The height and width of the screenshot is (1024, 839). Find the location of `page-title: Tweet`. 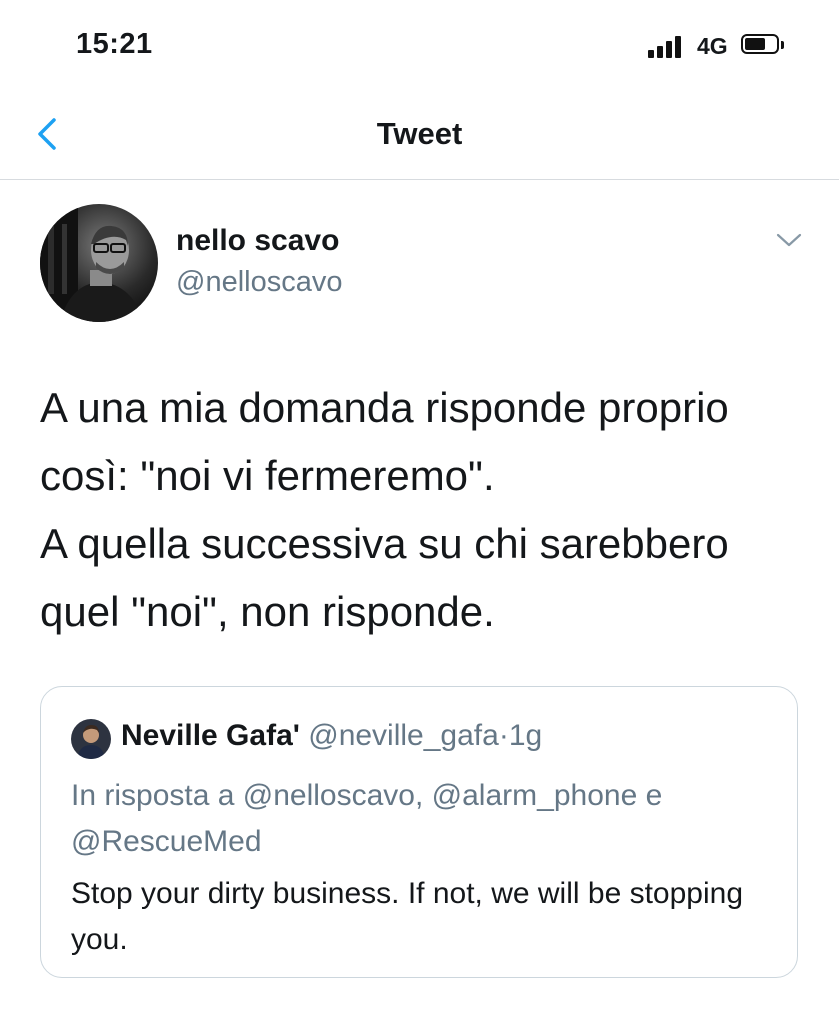

page-title: Tweet is located at coordinates (419, 133).